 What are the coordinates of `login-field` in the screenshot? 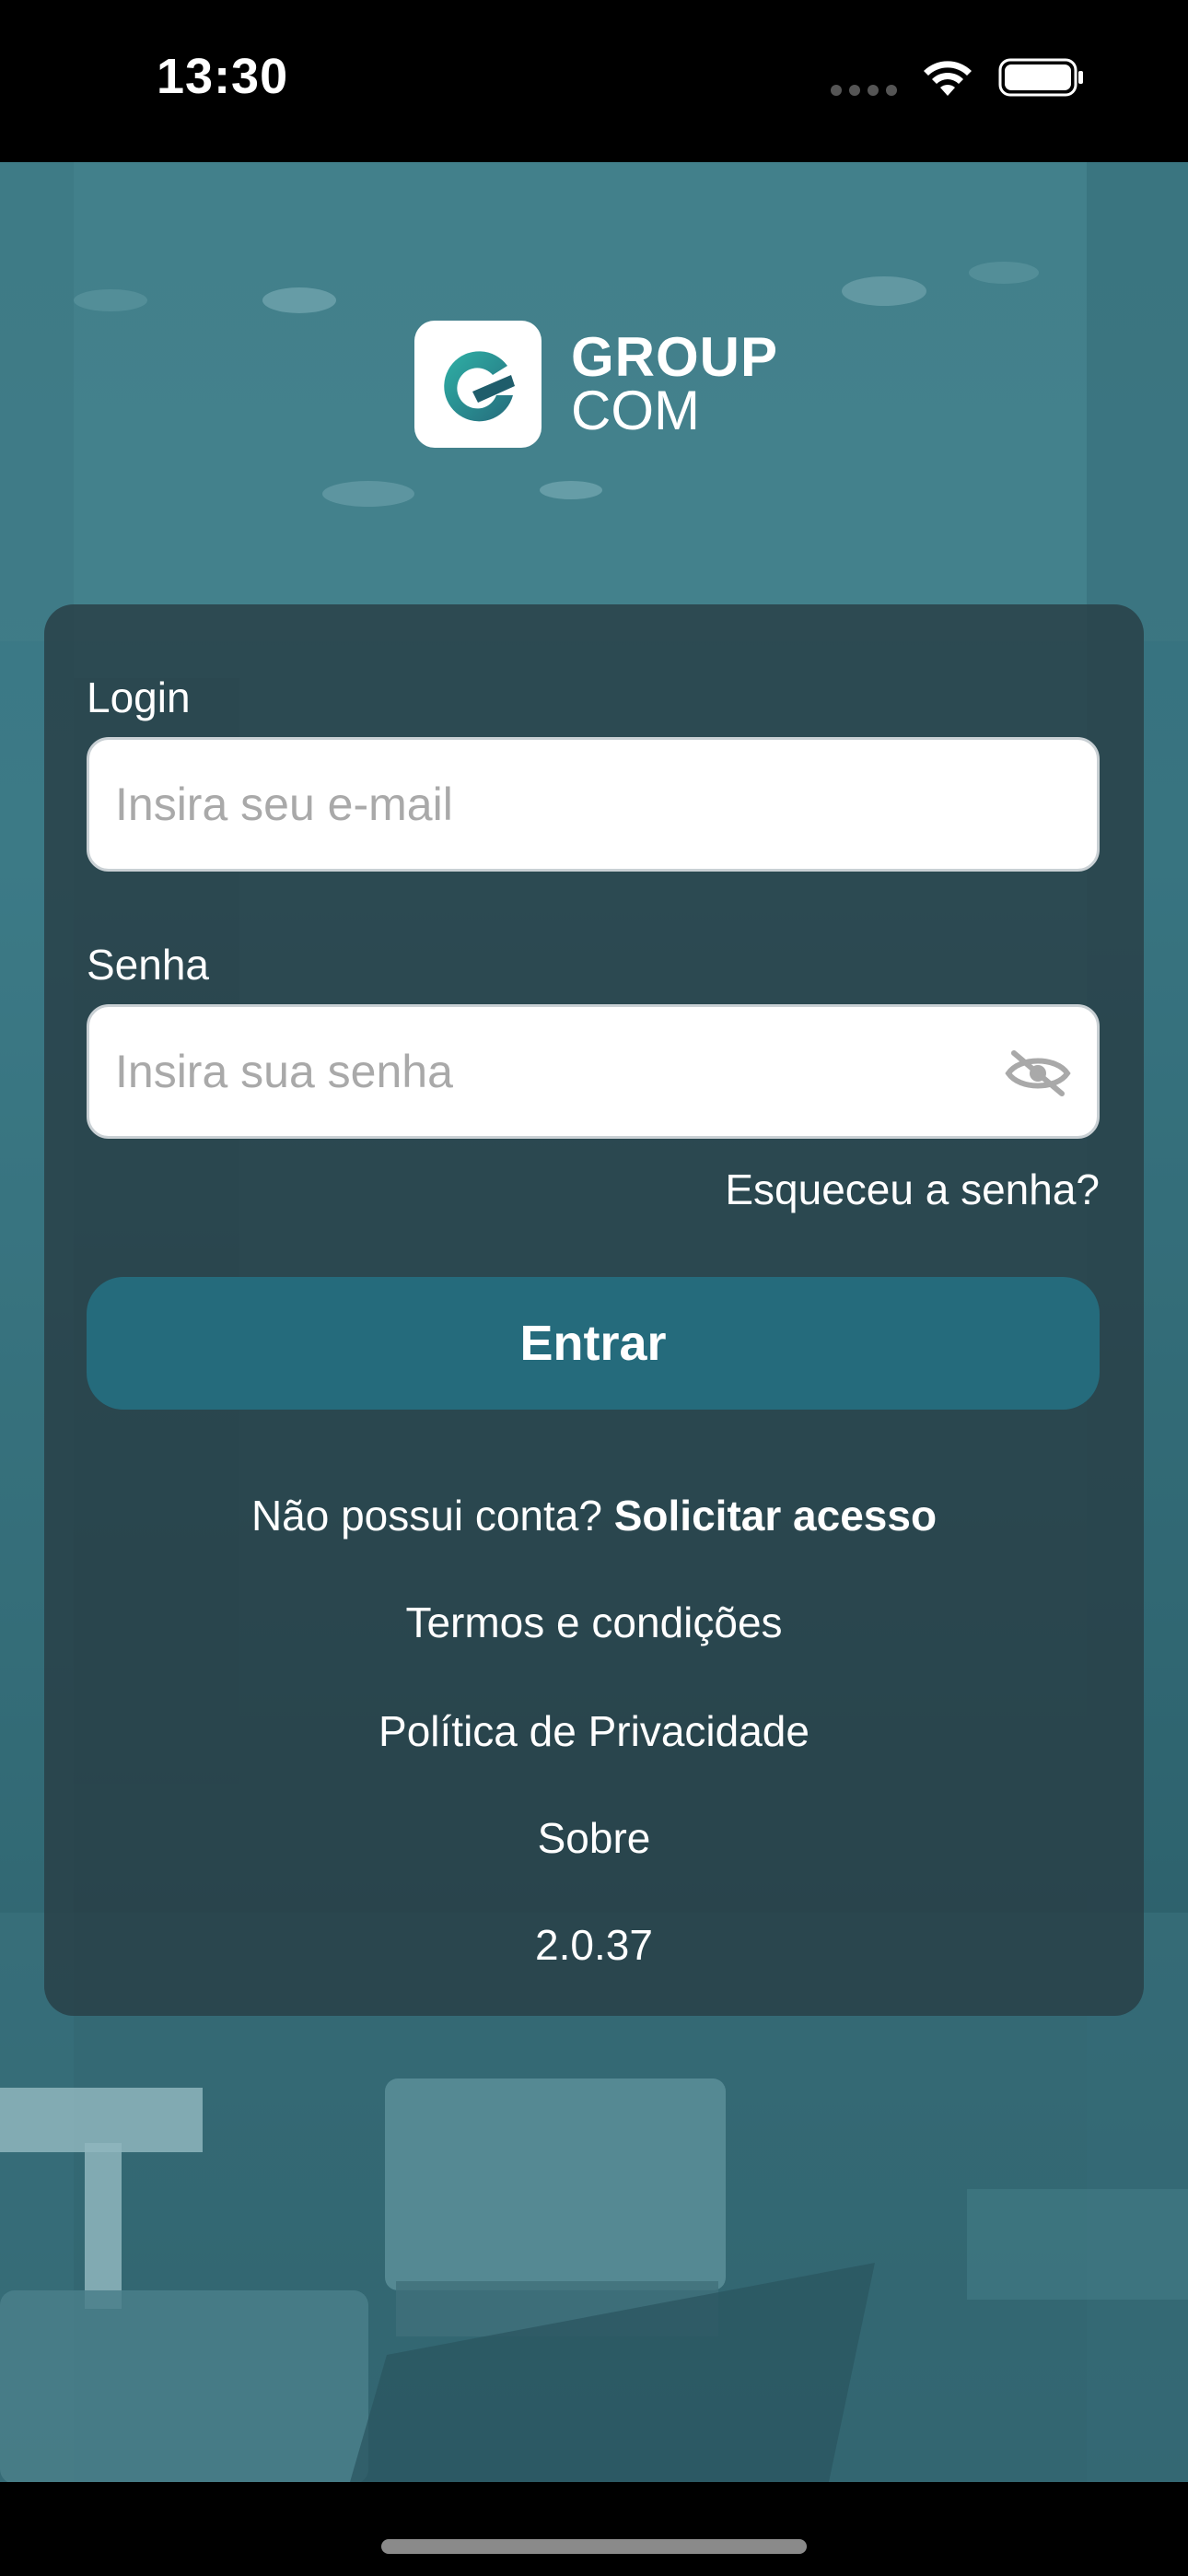 It's located at (593, 804).